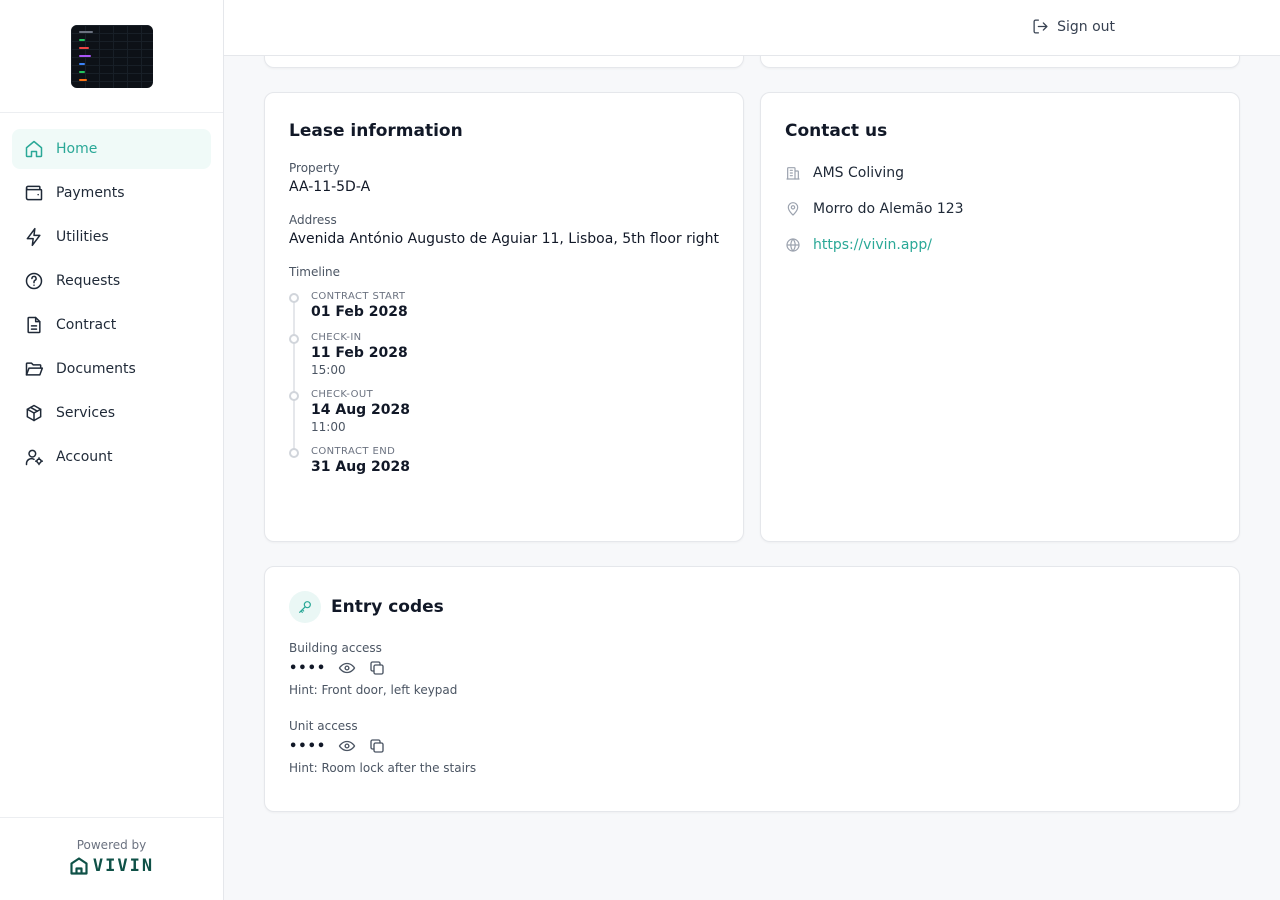 This screenshot has height=900, width=1280. What do you see at coordinates (793, 245) in the screenshot?
I see `globe-icon` at bounding box center [793, 245].